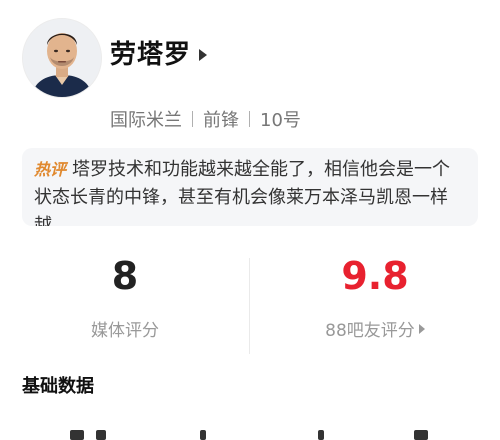  I want to click on player-number: 10号, so click(280, 120).